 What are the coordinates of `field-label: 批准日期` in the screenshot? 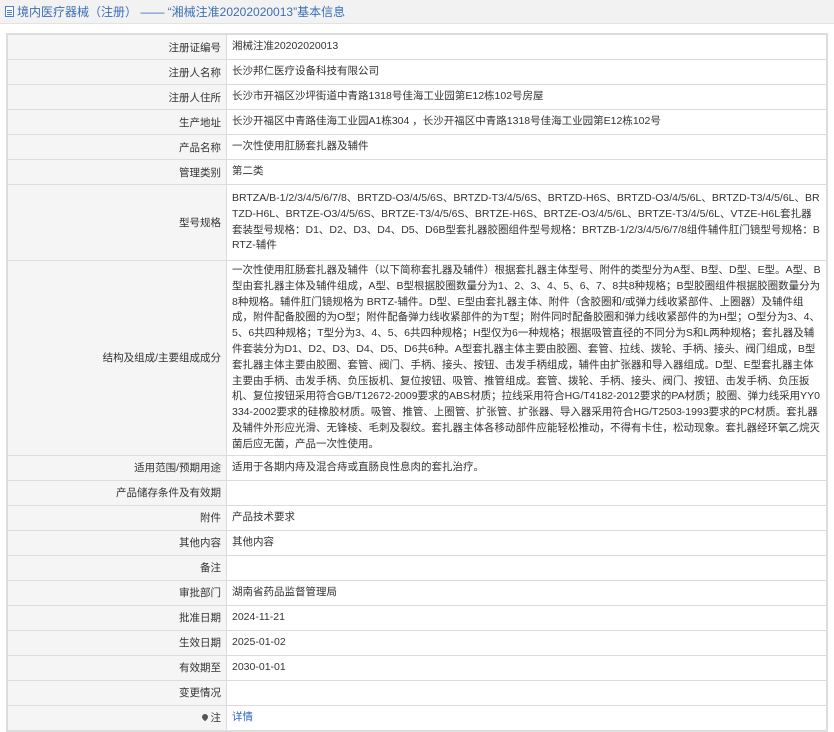 It's located at (117, 617).